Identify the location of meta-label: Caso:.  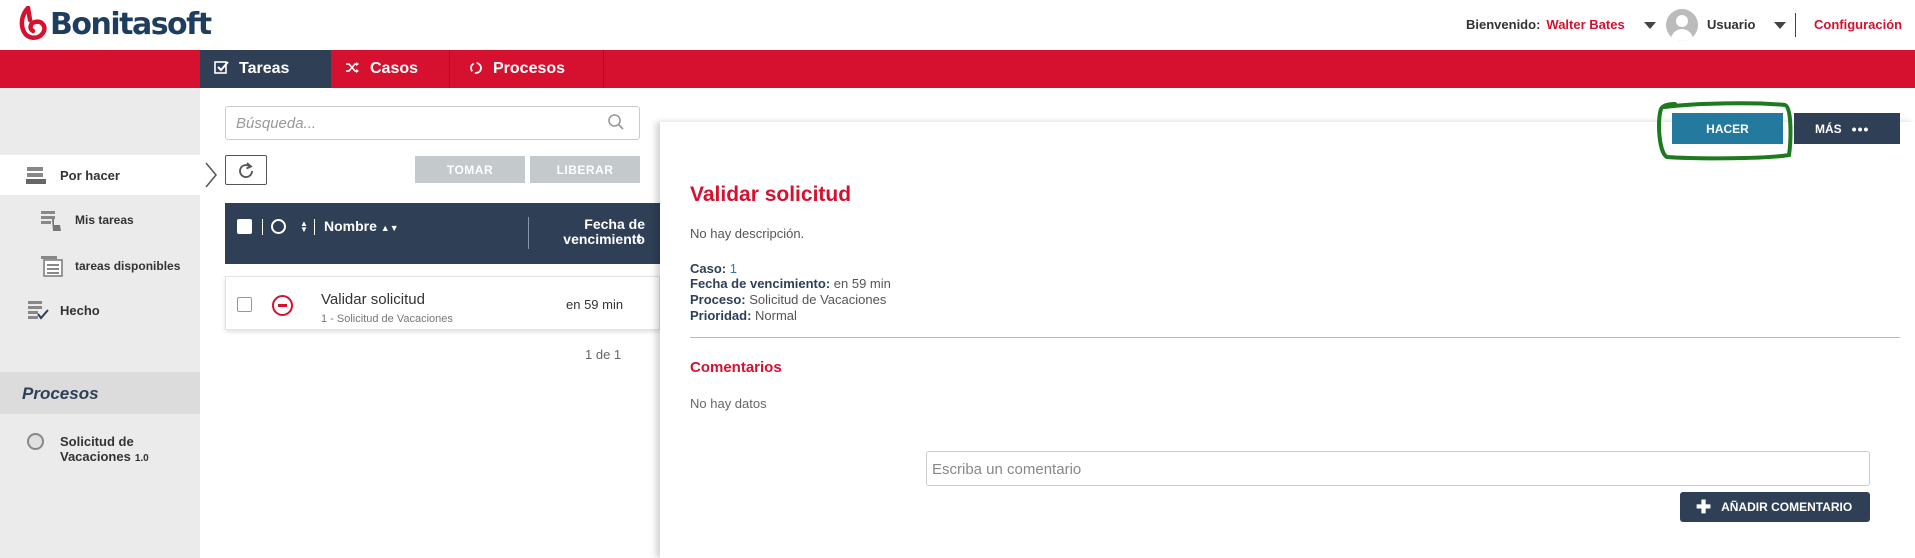
(708, 268).